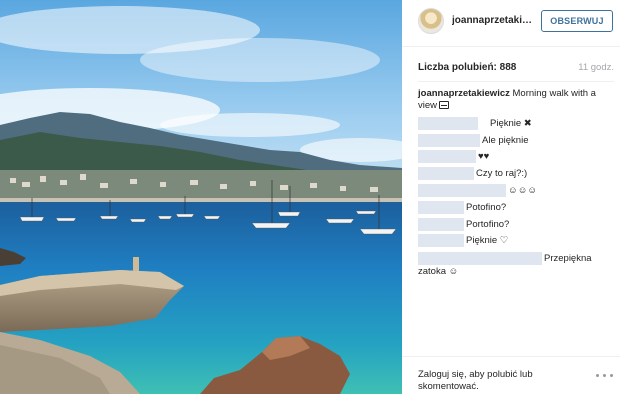  What do you see at coordinates (516, 156) in the screenshot?
I see `comment-item: ♥♥` at bounding box center [516, 156].